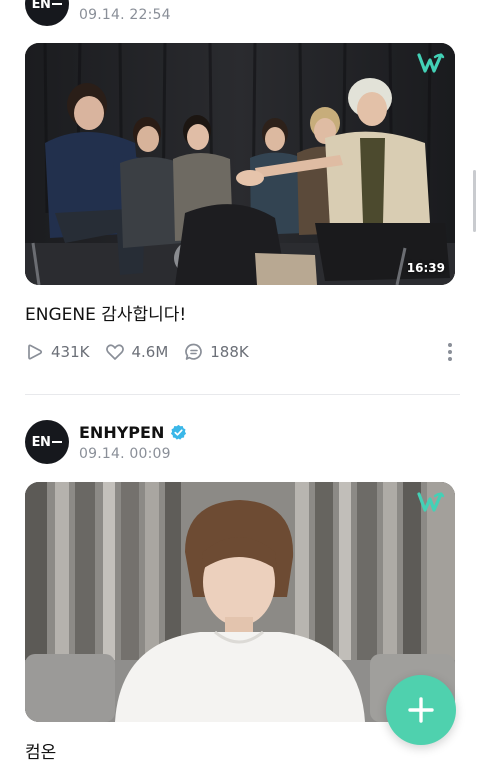 The width and height of the screenshot is (480, 765). I want to click on author-name: ENHYPEN, so click(133, 432).